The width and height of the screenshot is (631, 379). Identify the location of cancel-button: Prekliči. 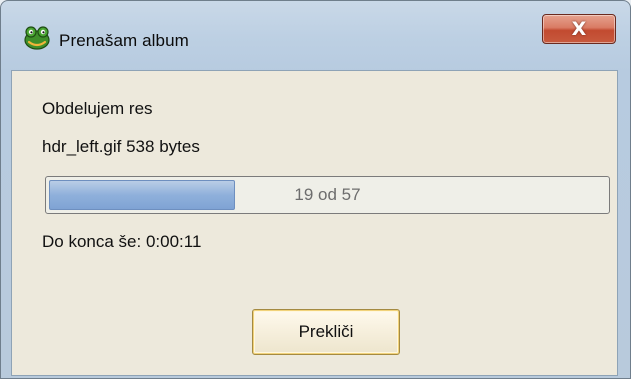
(326, 332).